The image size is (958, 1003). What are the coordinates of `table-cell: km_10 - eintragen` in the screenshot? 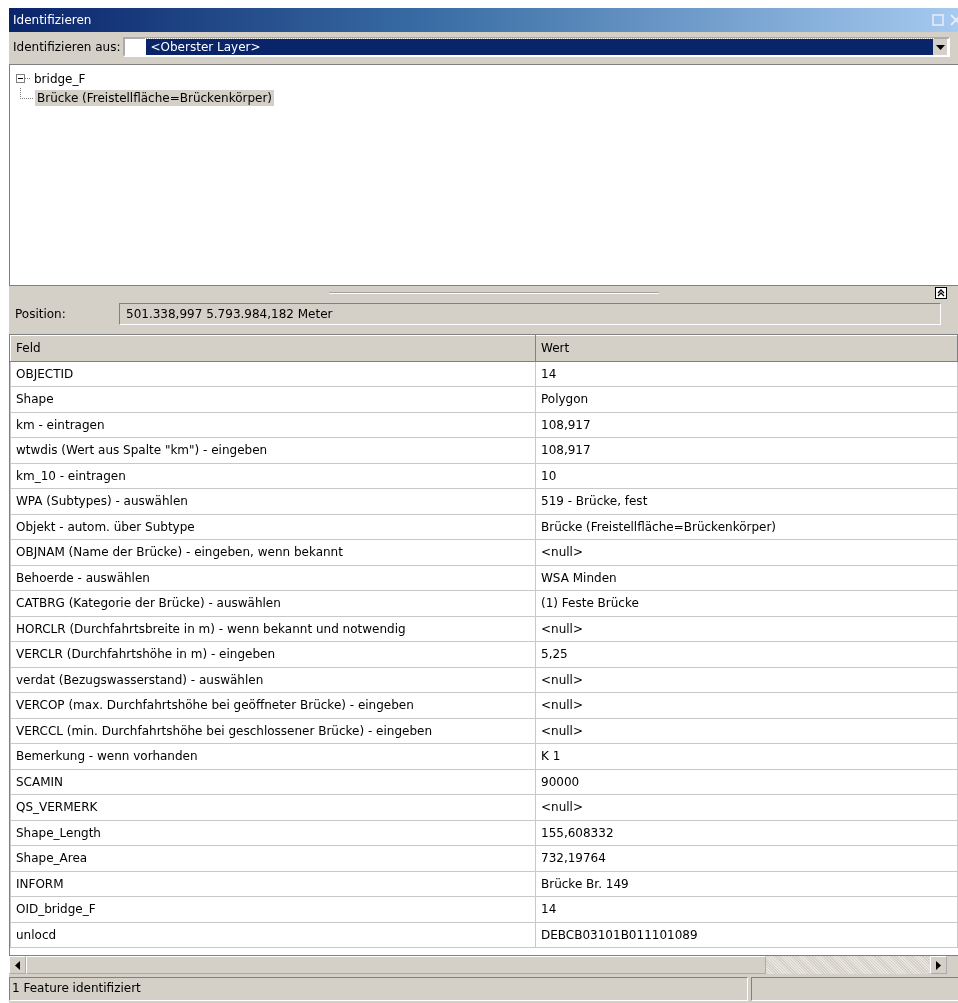 It's located at (273, 476).